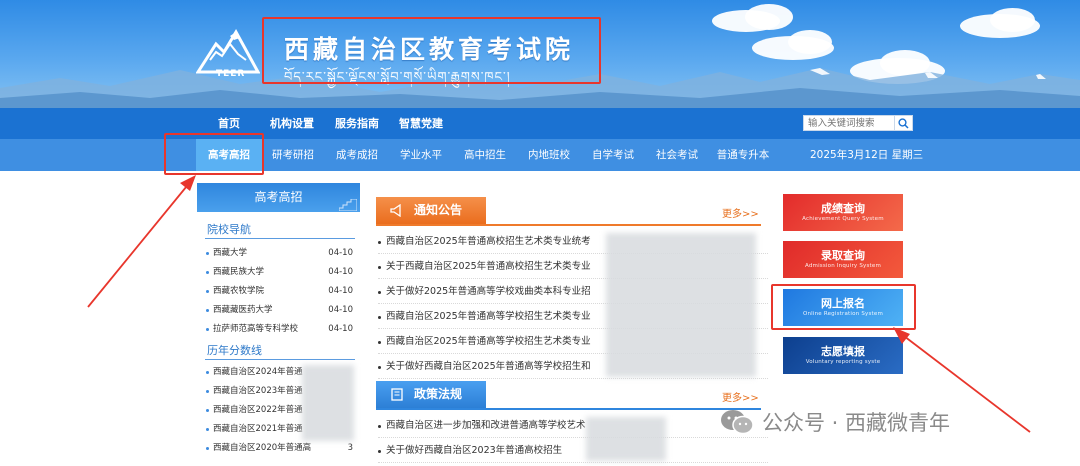  What do you see at coordinates (856, 423) in the screenshot?
I see `watermark-text: 公众号 · 西藏微青年` at bounding box center [856, 423].